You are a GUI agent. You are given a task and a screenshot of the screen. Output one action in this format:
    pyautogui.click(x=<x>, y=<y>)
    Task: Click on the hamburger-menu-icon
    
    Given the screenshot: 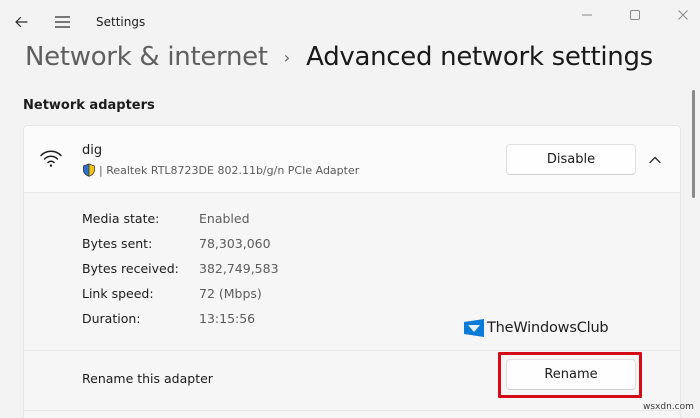 What is the action you would take?
    pyautogui.click(x=62, y=22)
    